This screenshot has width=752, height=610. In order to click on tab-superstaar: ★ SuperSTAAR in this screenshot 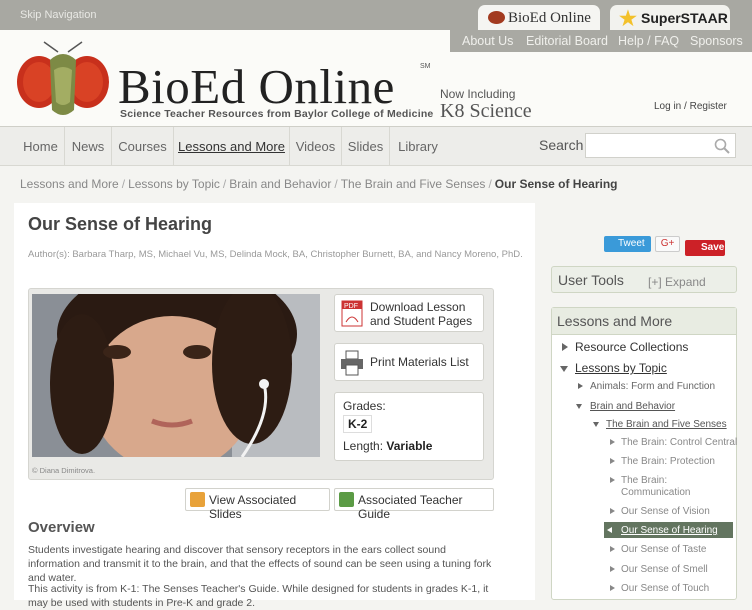, I will do `click(670, 17)`.